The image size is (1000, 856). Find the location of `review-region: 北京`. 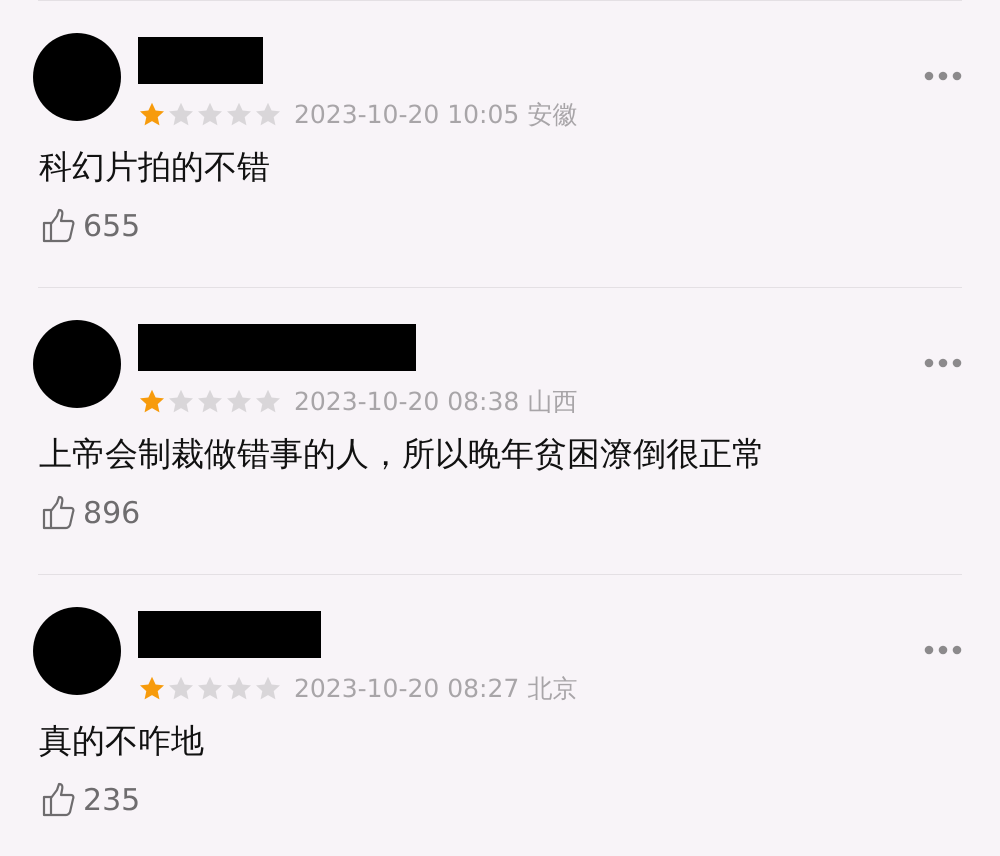

review-region: 北京 is located at coordinates (552, 689).